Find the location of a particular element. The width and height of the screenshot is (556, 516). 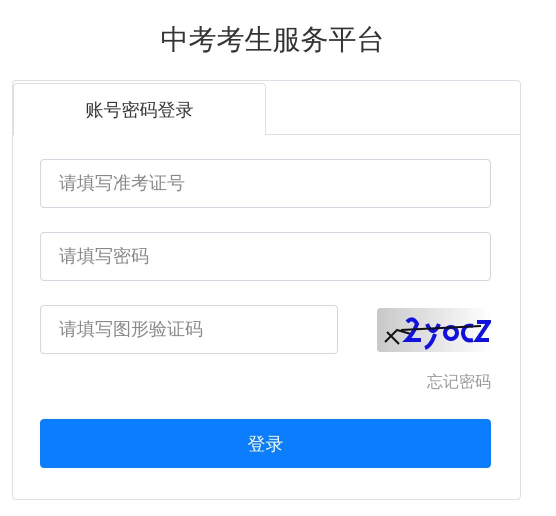

input-field: 请填写密码 is located at coordinates (265, 256).